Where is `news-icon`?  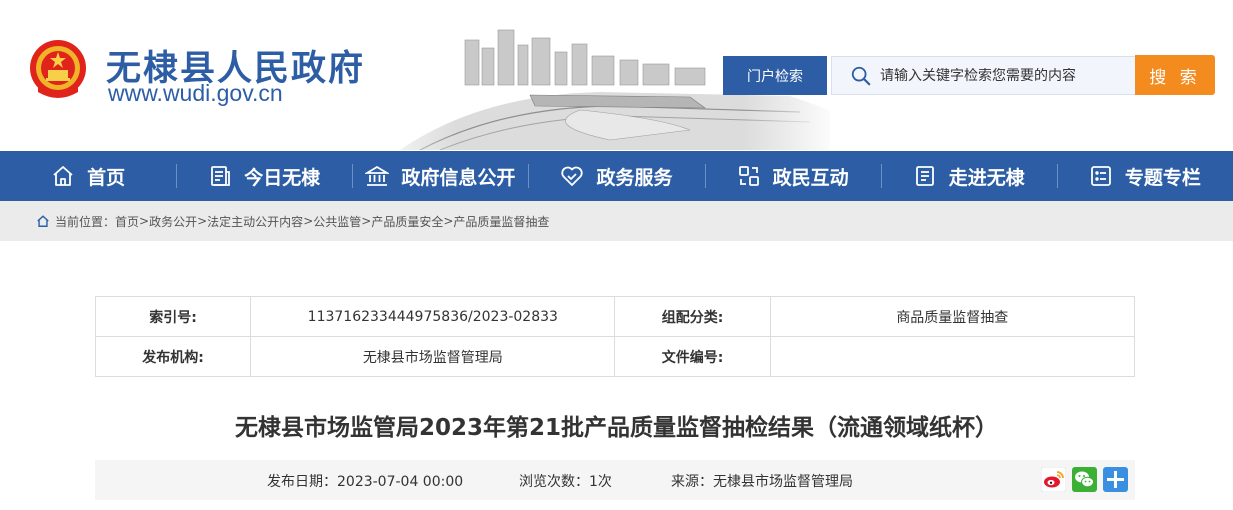 news-icon is located at coordinates (221, 176).